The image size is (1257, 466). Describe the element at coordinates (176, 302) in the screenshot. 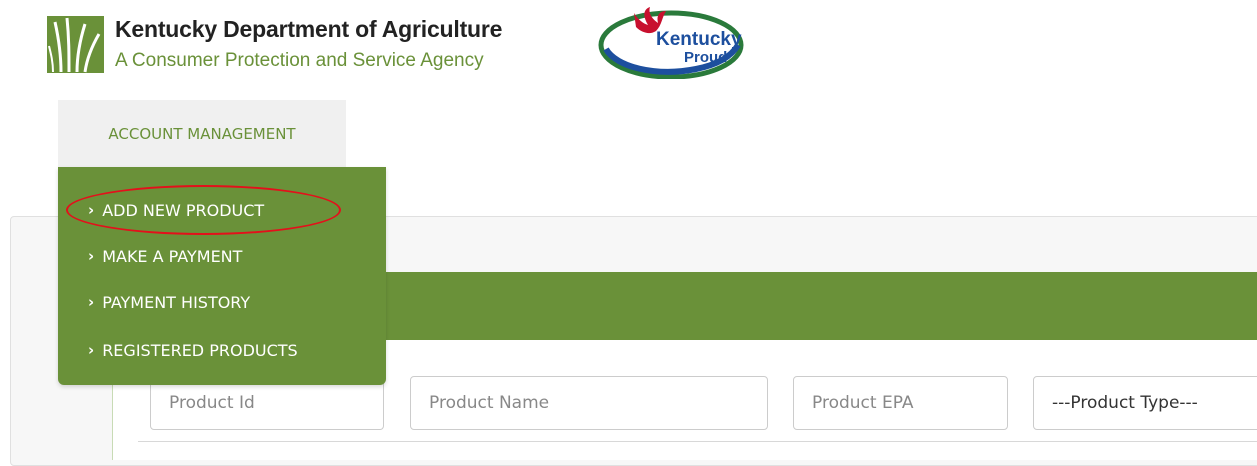

I see `menu-item-label: PAYMENT HISTORY` at that location.